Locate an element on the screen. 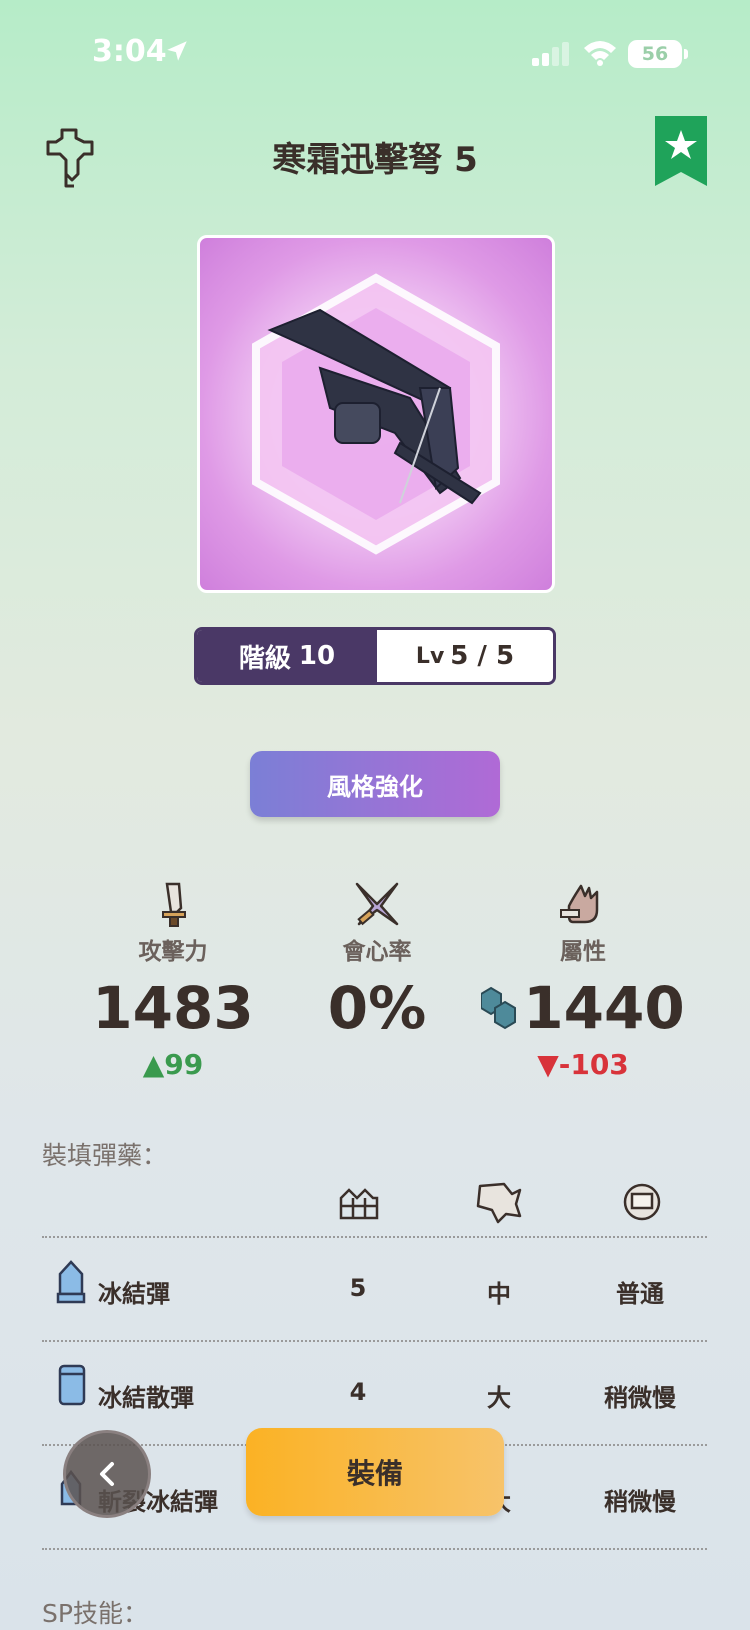 The height and width of the screenshot is (1630, 750). status-bar: 3:04 56 is located at coordinates (375, 50).